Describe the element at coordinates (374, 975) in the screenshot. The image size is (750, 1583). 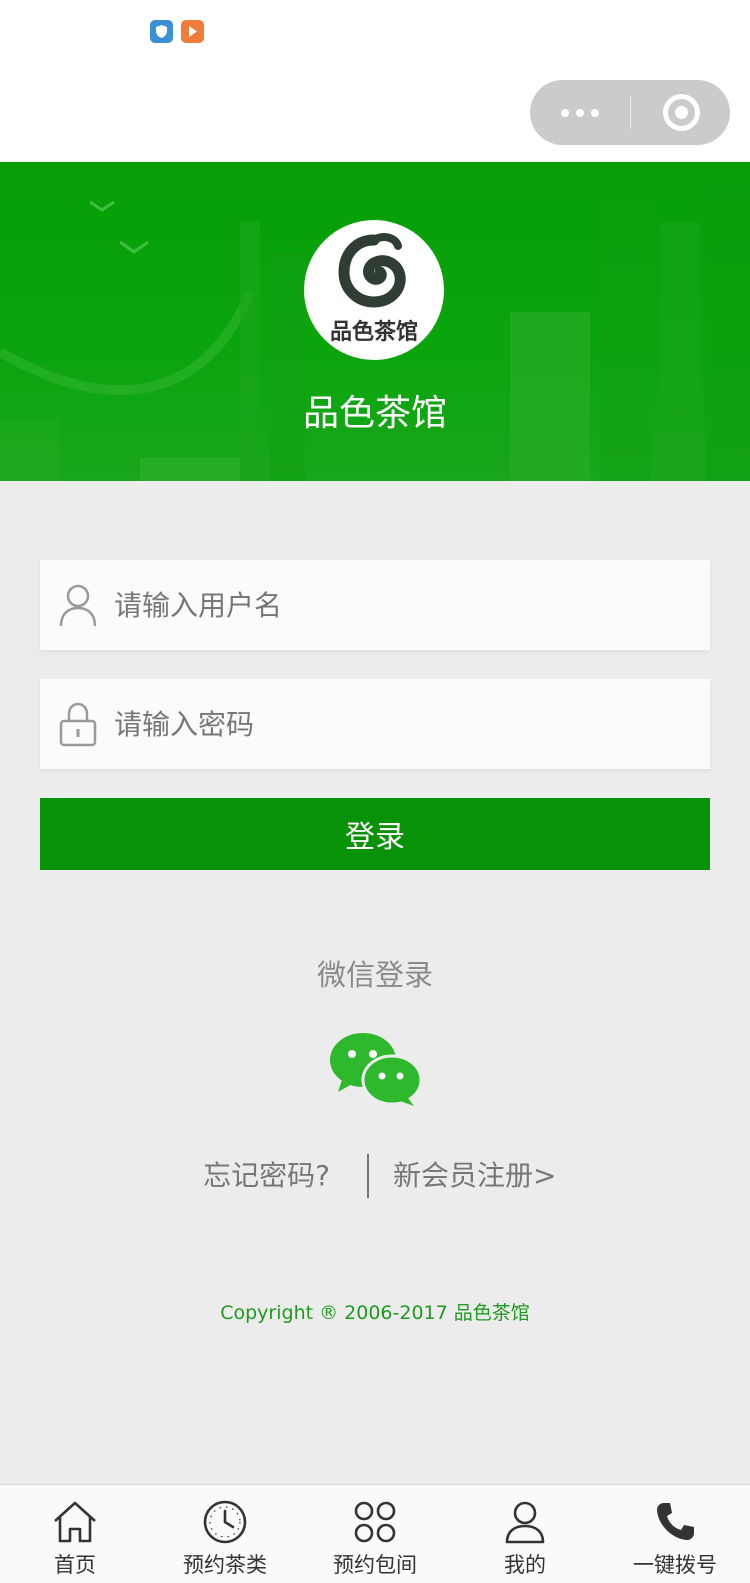
I see `wechat-login-title: 微信登录` at that location.